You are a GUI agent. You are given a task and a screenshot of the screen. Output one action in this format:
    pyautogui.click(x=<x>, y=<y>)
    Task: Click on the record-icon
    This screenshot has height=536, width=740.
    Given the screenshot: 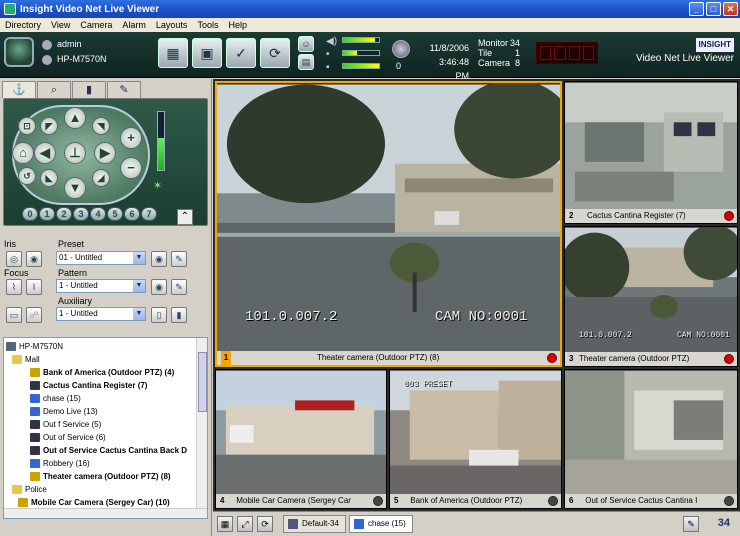 What is the action you would take?
    pyautogui.click(x=401, y=49)
    